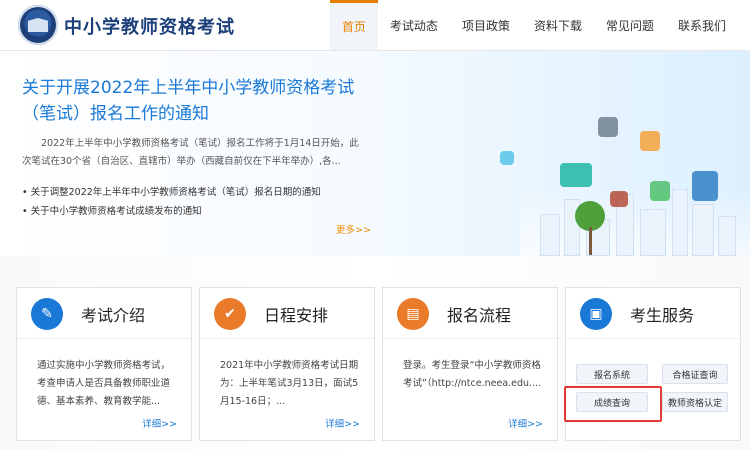  What do you see at coordinates (171, 192) in the screenshot?
I see `banner-news-link: 关于调整2022年上半年中小学教师资格考试（笔试）报名日期的通知` at bounding box center [171, 192].